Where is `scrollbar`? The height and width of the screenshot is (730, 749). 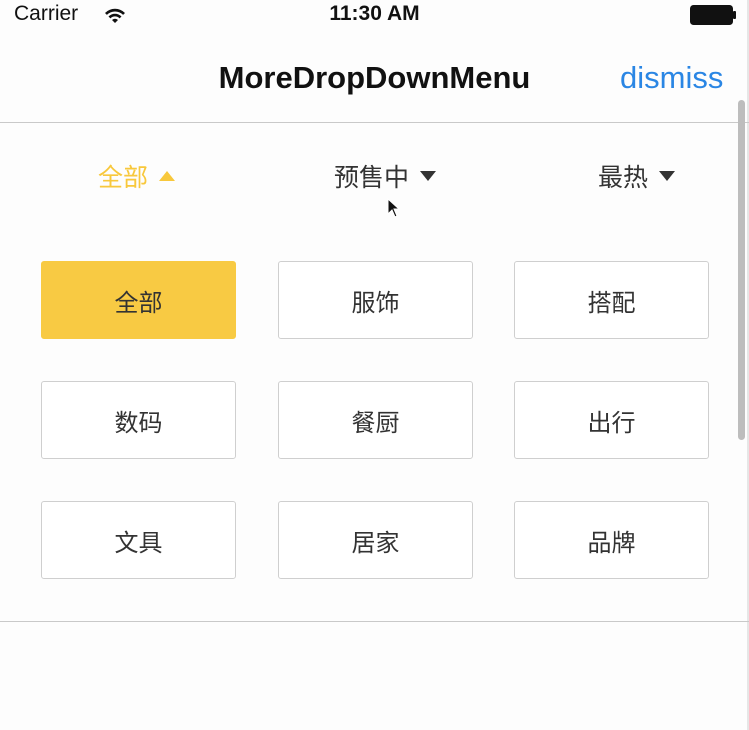
scrollbar is located at coordinates (741, 270).